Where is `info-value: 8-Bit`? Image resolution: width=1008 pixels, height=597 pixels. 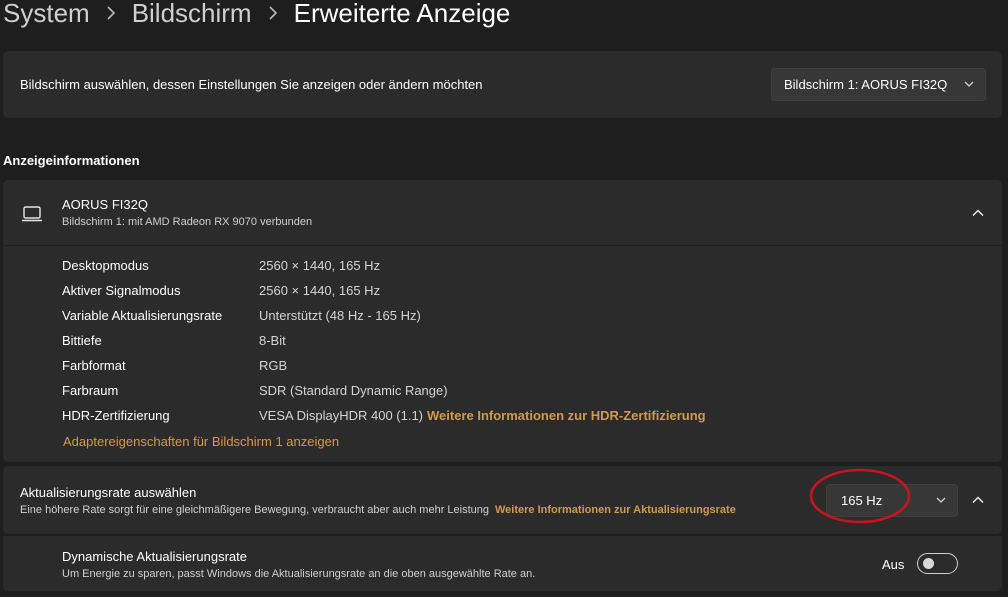
info-value: 8-Bit is located at coordinates (272, 340).